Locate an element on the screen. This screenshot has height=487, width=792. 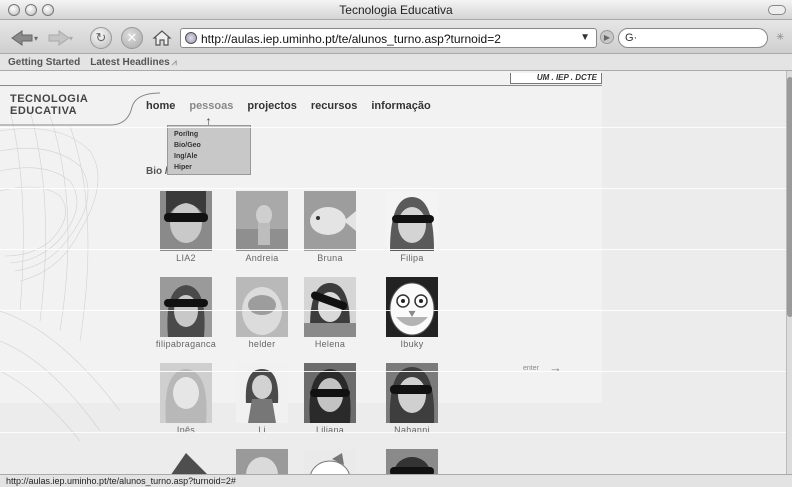
bookmark-getting-started: Getting Started is located at coordinates (44, 63).